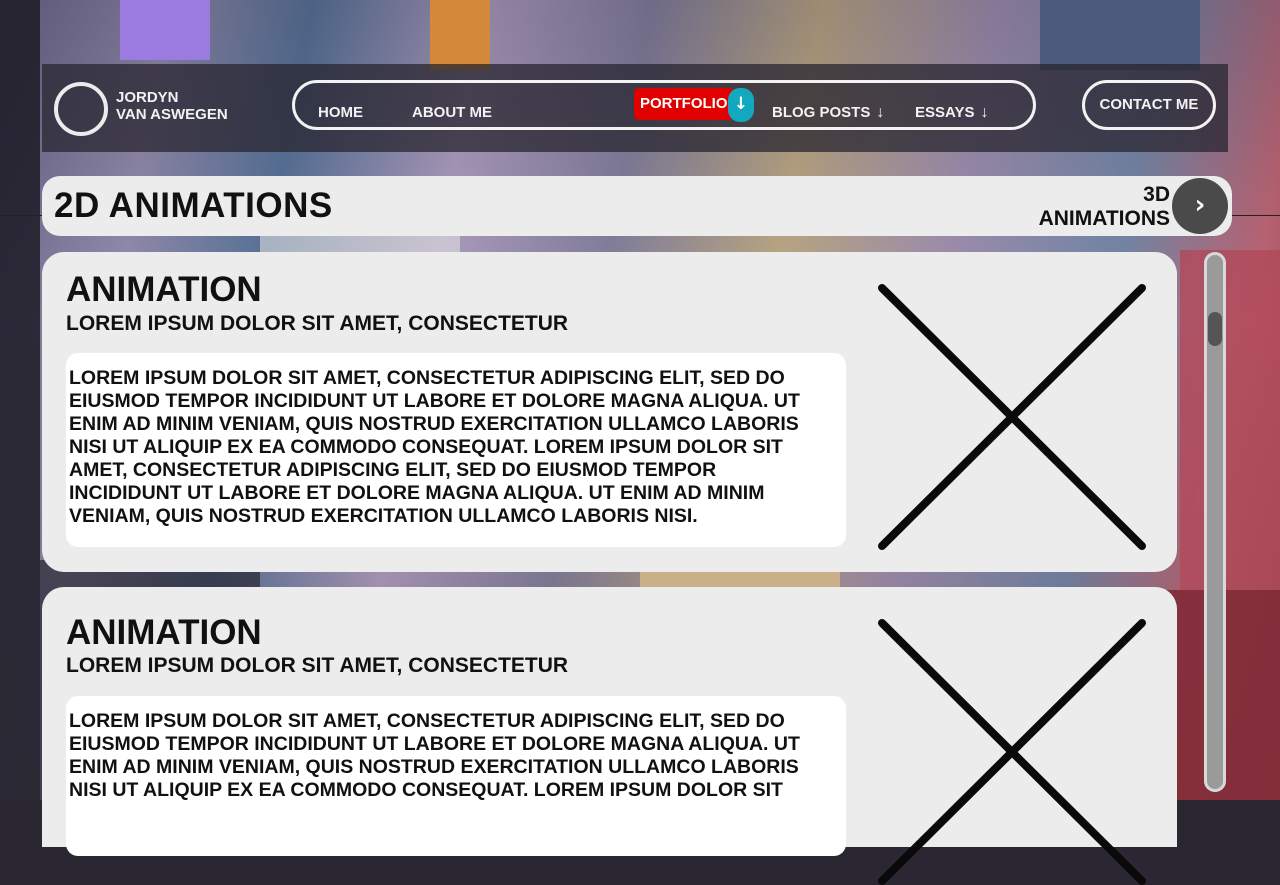  What do you see at coordinates (147, 97) in the screenshot?
I see `brand-name-line1: JORDYN` at bounding box center [147, 97].